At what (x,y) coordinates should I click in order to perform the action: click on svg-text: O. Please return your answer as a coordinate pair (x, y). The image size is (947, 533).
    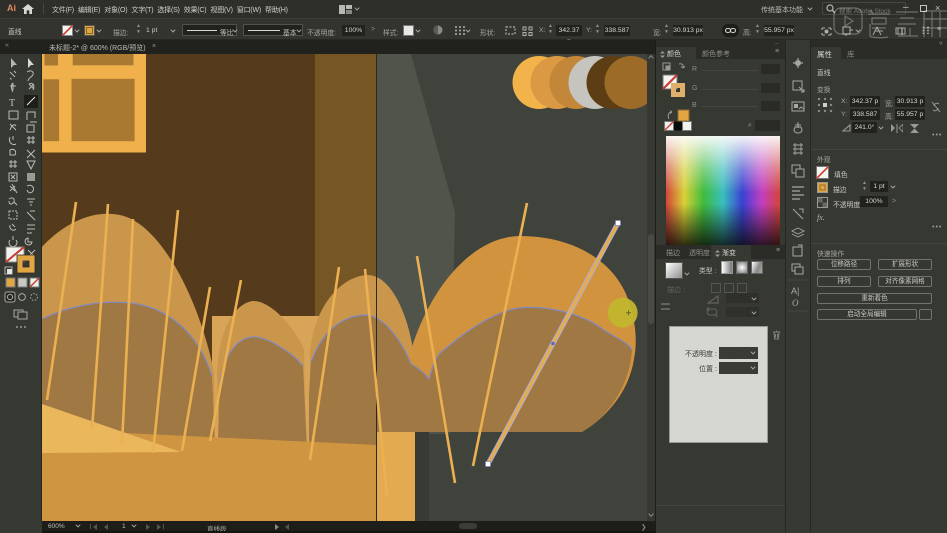
    Looking at the image, I should click on (795, 303).